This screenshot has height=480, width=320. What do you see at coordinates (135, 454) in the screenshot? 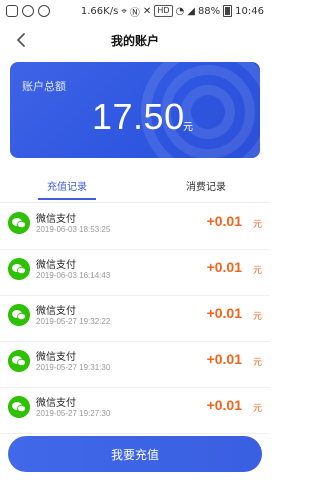
I see `recharge-button: 我要充值` at bounding box center [135, 454].